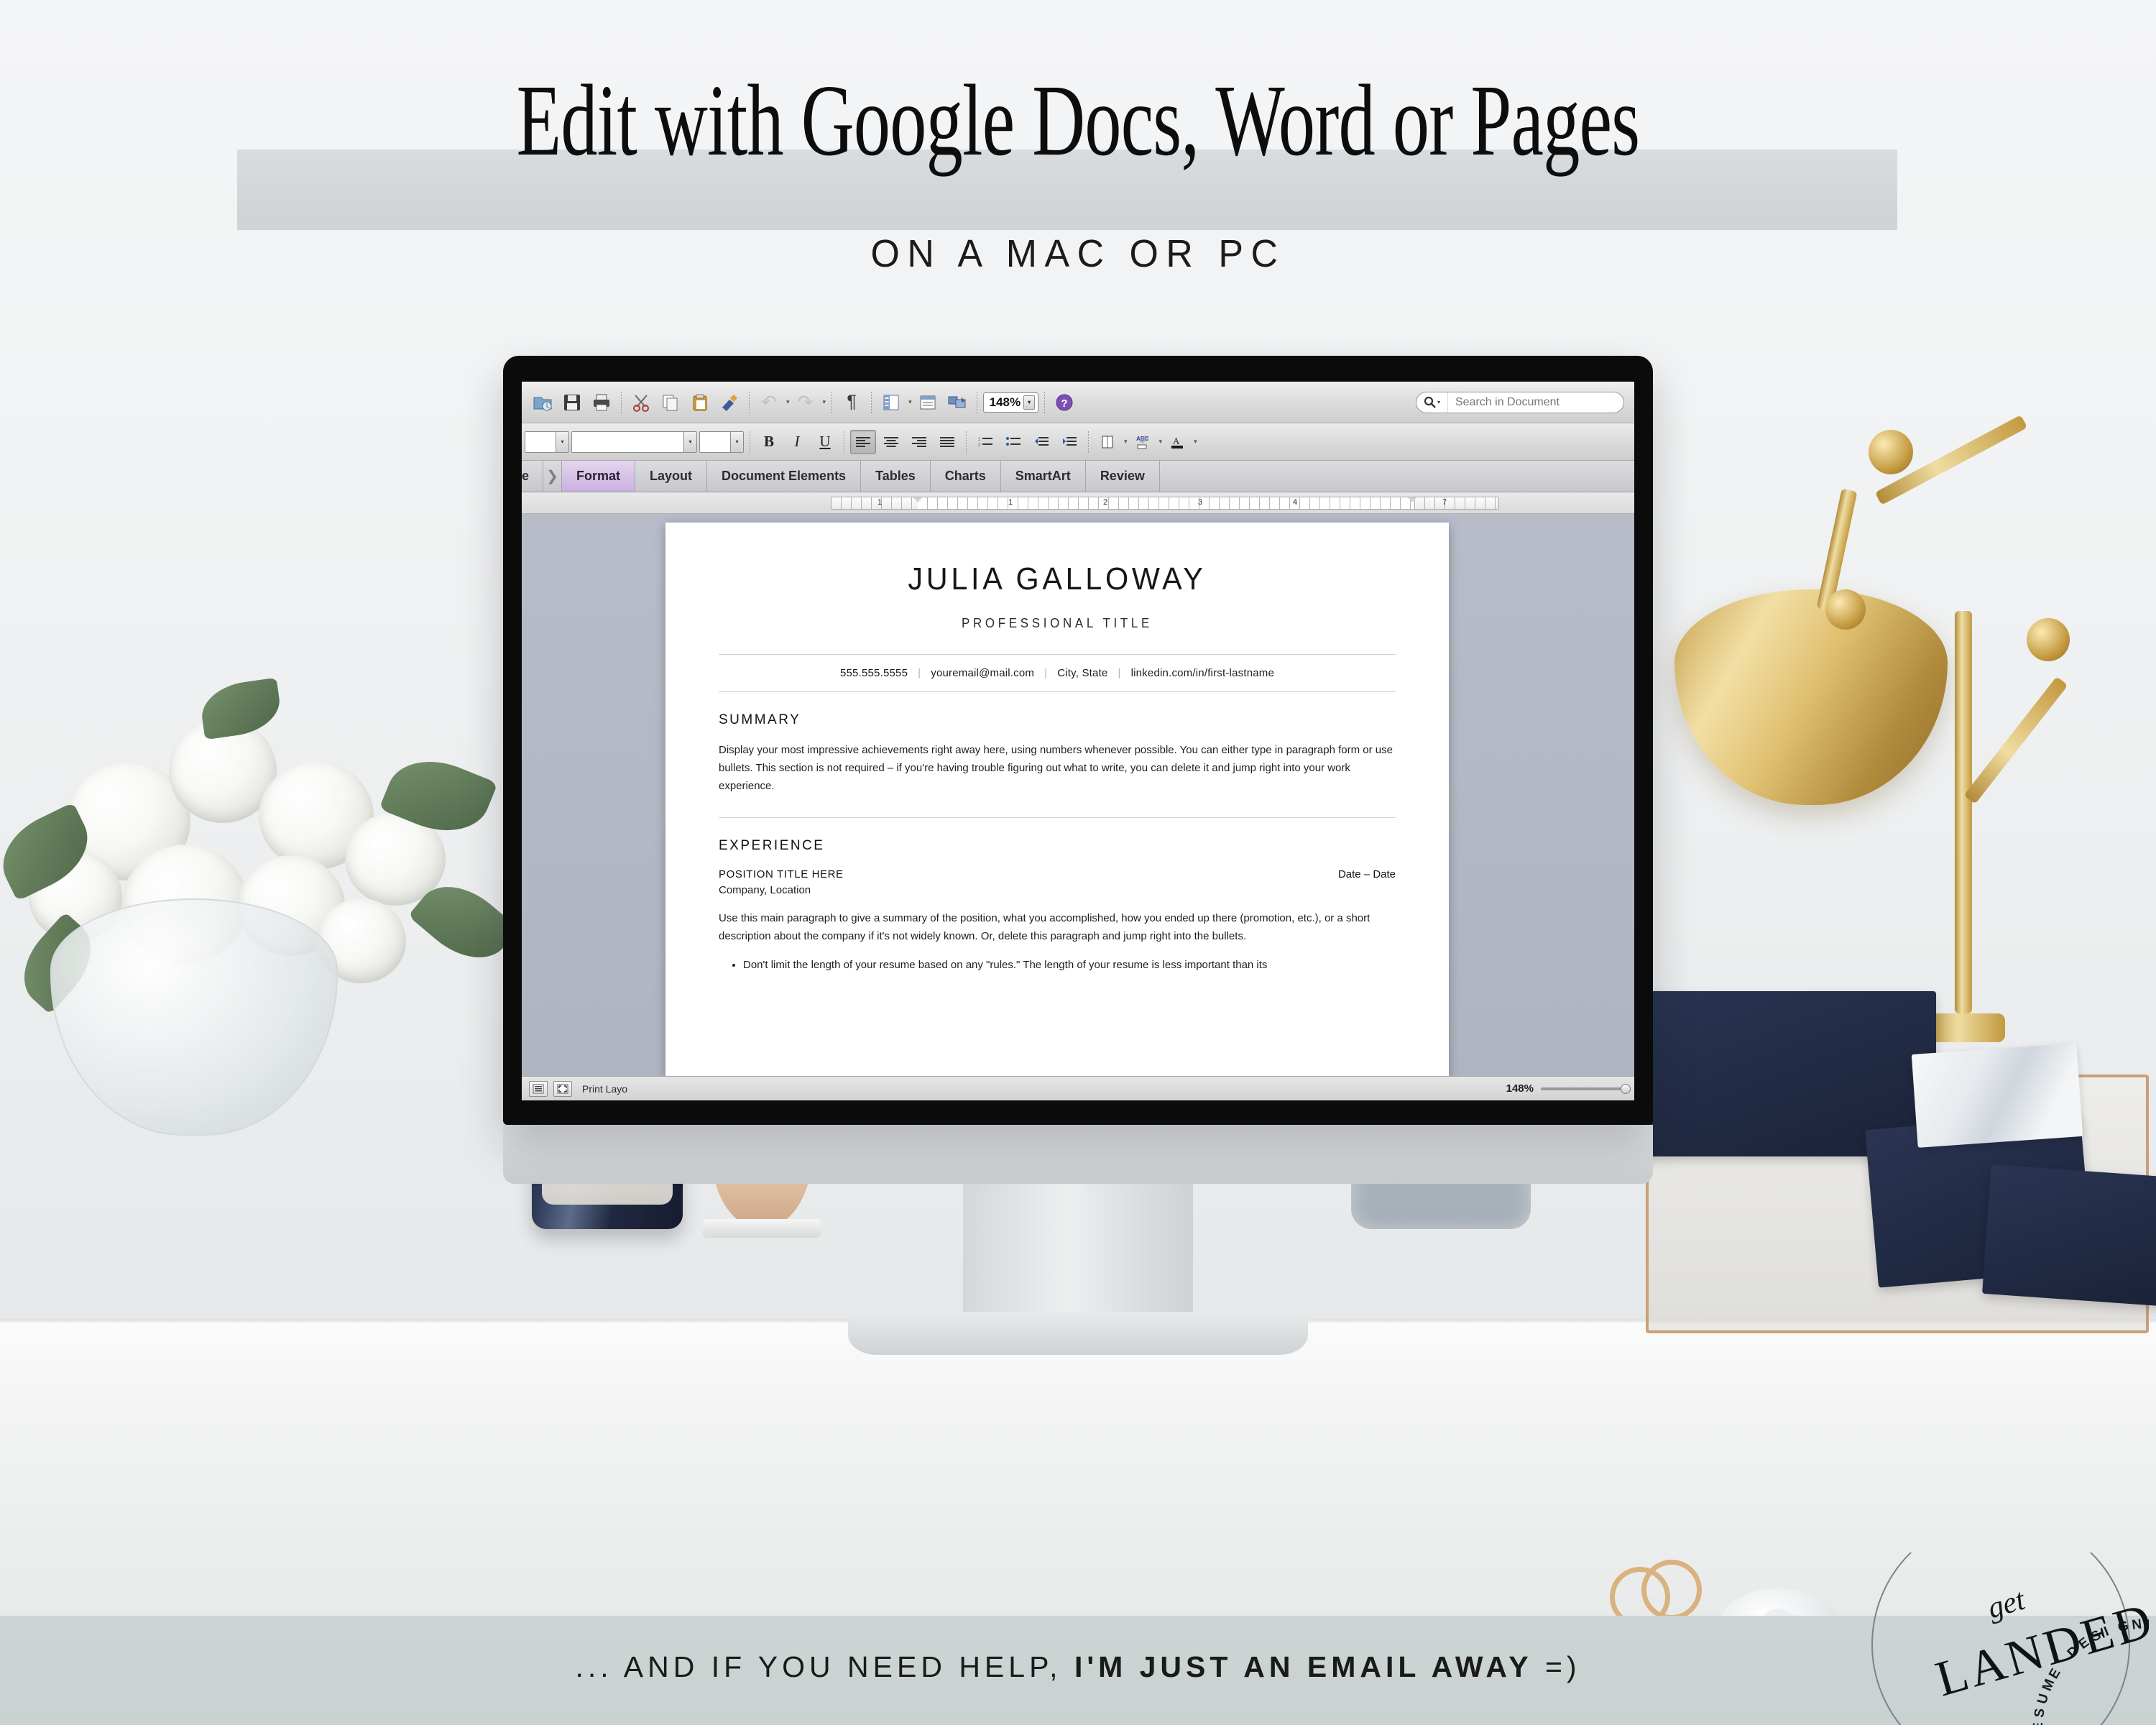 The height and width of the screenshot is (1725, 2156). What do you see at coordinates (927, 402) in the screenshot?
I see `notebook-layout-icon` at bounding box center [927, 402].